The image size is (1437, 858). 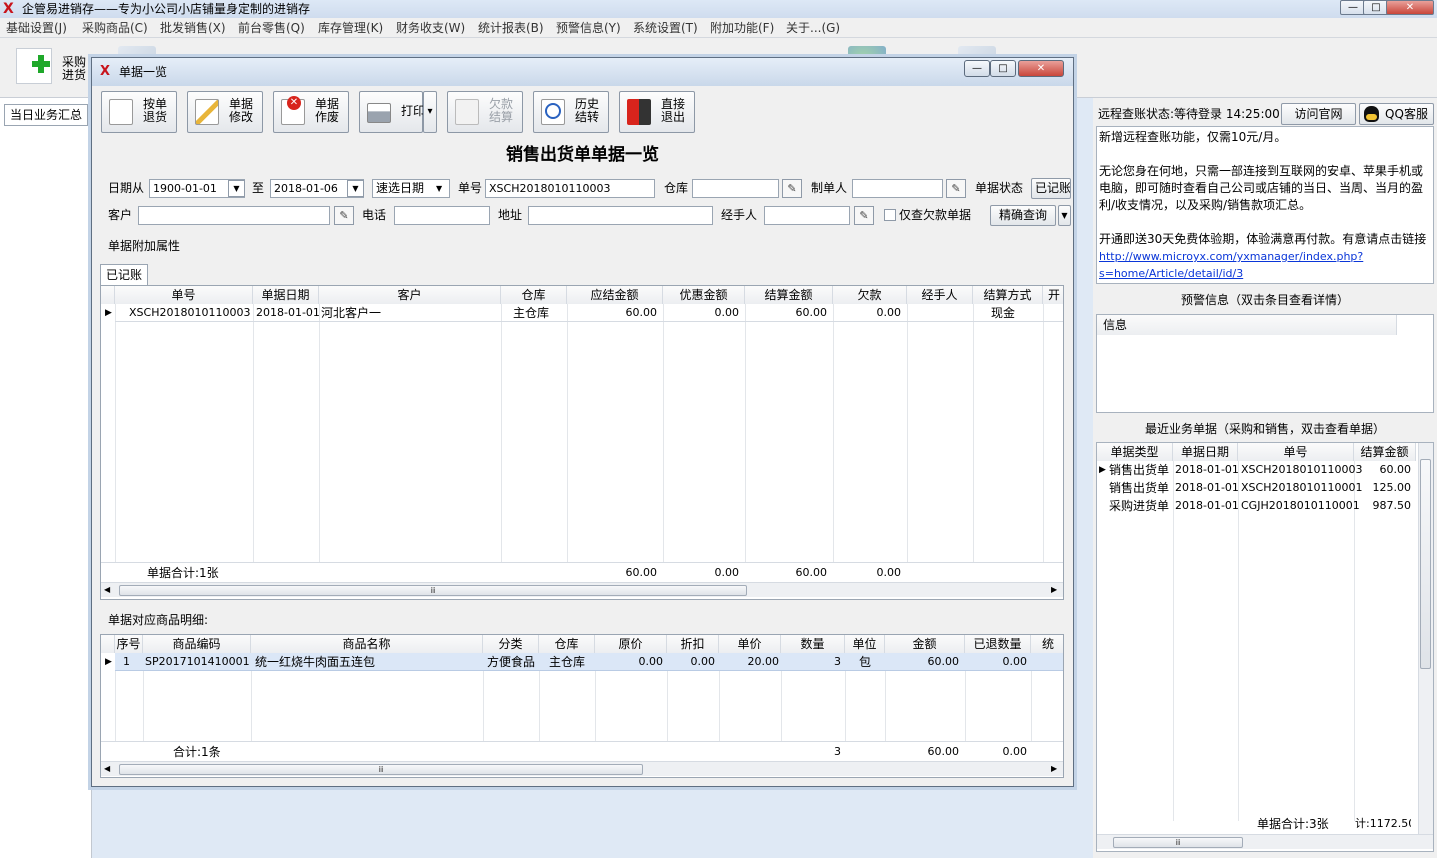 What do you see at coordinates (115, 28) in the screenshot?
I see `menu-purchase: 采购商品(C)` at bounding box center [115, 28].